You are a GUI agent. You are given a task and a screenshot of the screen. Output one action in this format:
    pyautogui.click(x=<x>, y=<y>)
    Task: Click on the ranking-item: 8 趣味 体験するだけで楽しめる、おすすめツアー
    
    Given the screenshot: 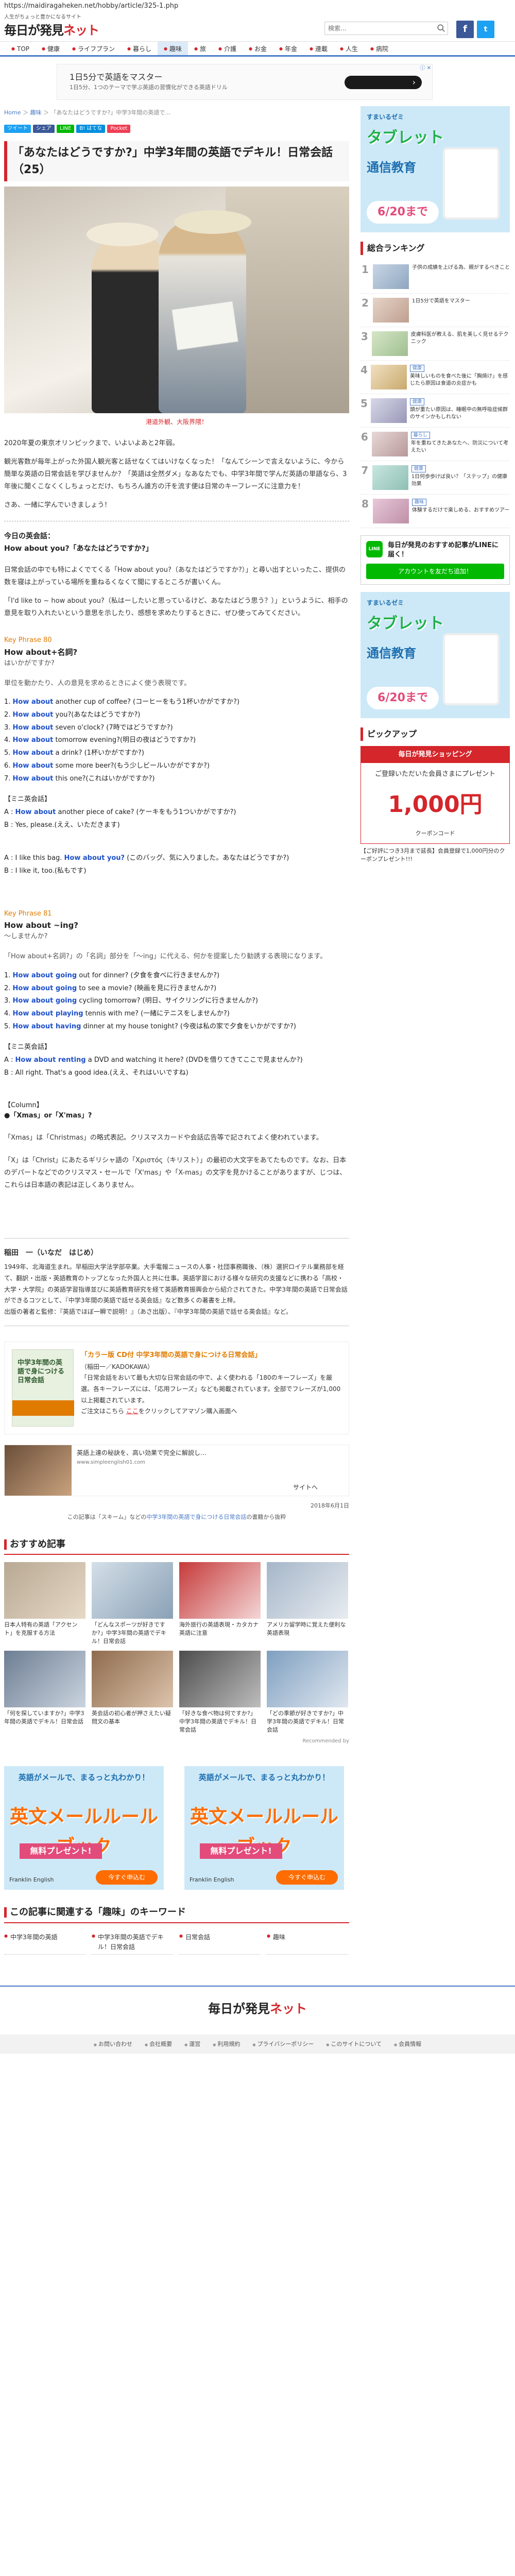 What is the action you would take?
    pyautogui.click(x=435, y=511)
    